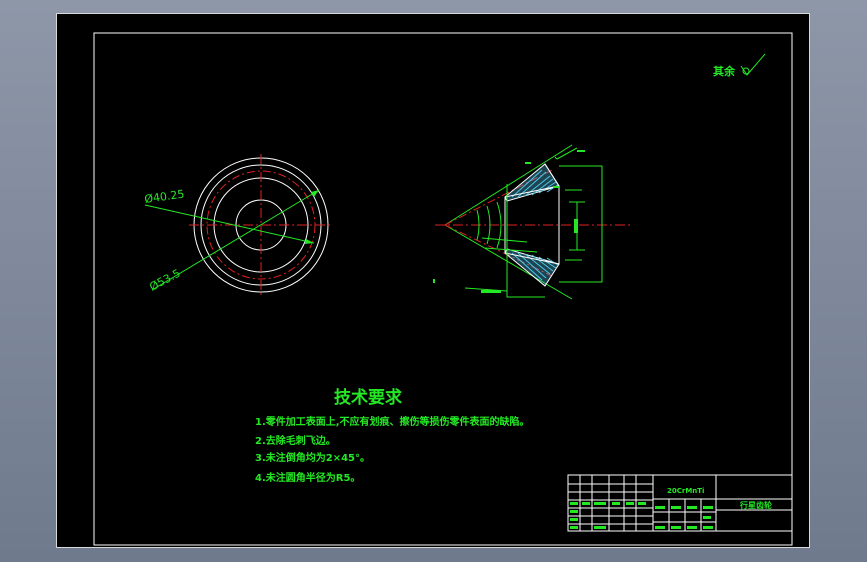 The height and width of the screenshot is (562, 867). What do you see at coordinates (685, 491) in the screenshot?
I see `title-block-material: 20CrMnTi` at bounding box center [685, 491].